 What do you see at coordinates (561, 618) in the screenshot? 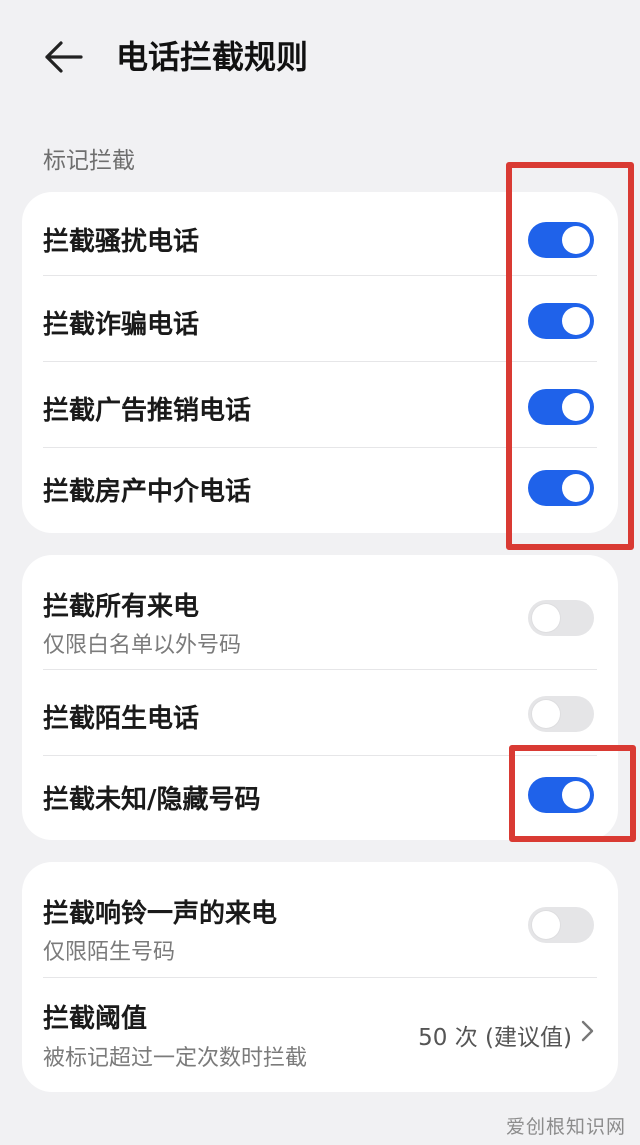
I see `toggle-switch-block-all-calls` at bounding box center [561, 618].